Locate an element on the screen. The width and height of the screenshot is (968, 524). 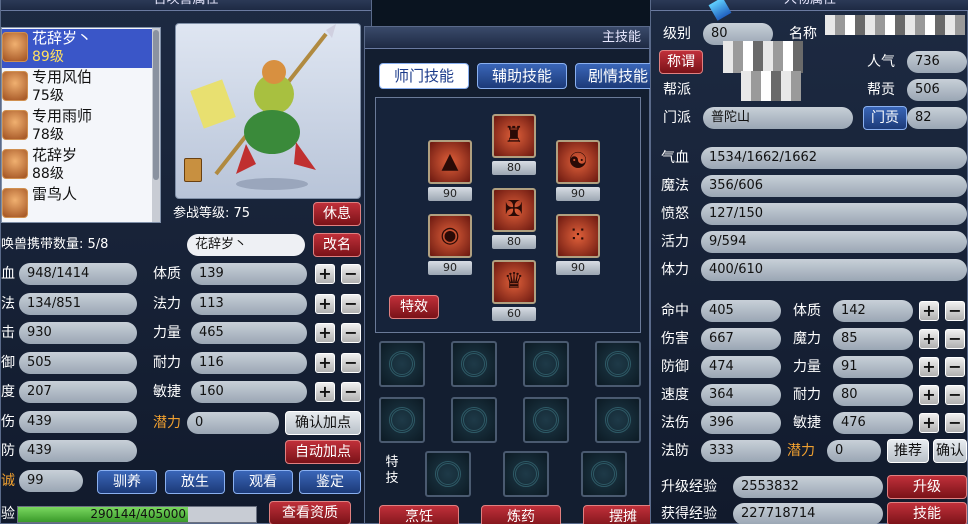
release-button: 放生 is located at coordinates (195, 482).